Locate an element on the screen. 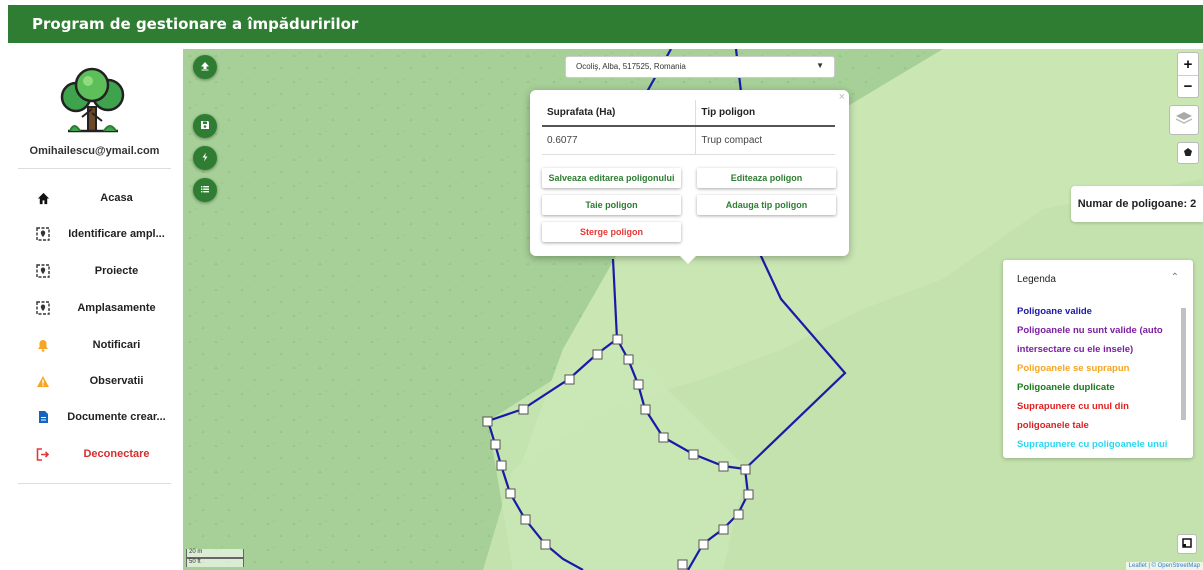 This screenshot has width=1203, height=570. save-icon is located at coordinates (205, 126).